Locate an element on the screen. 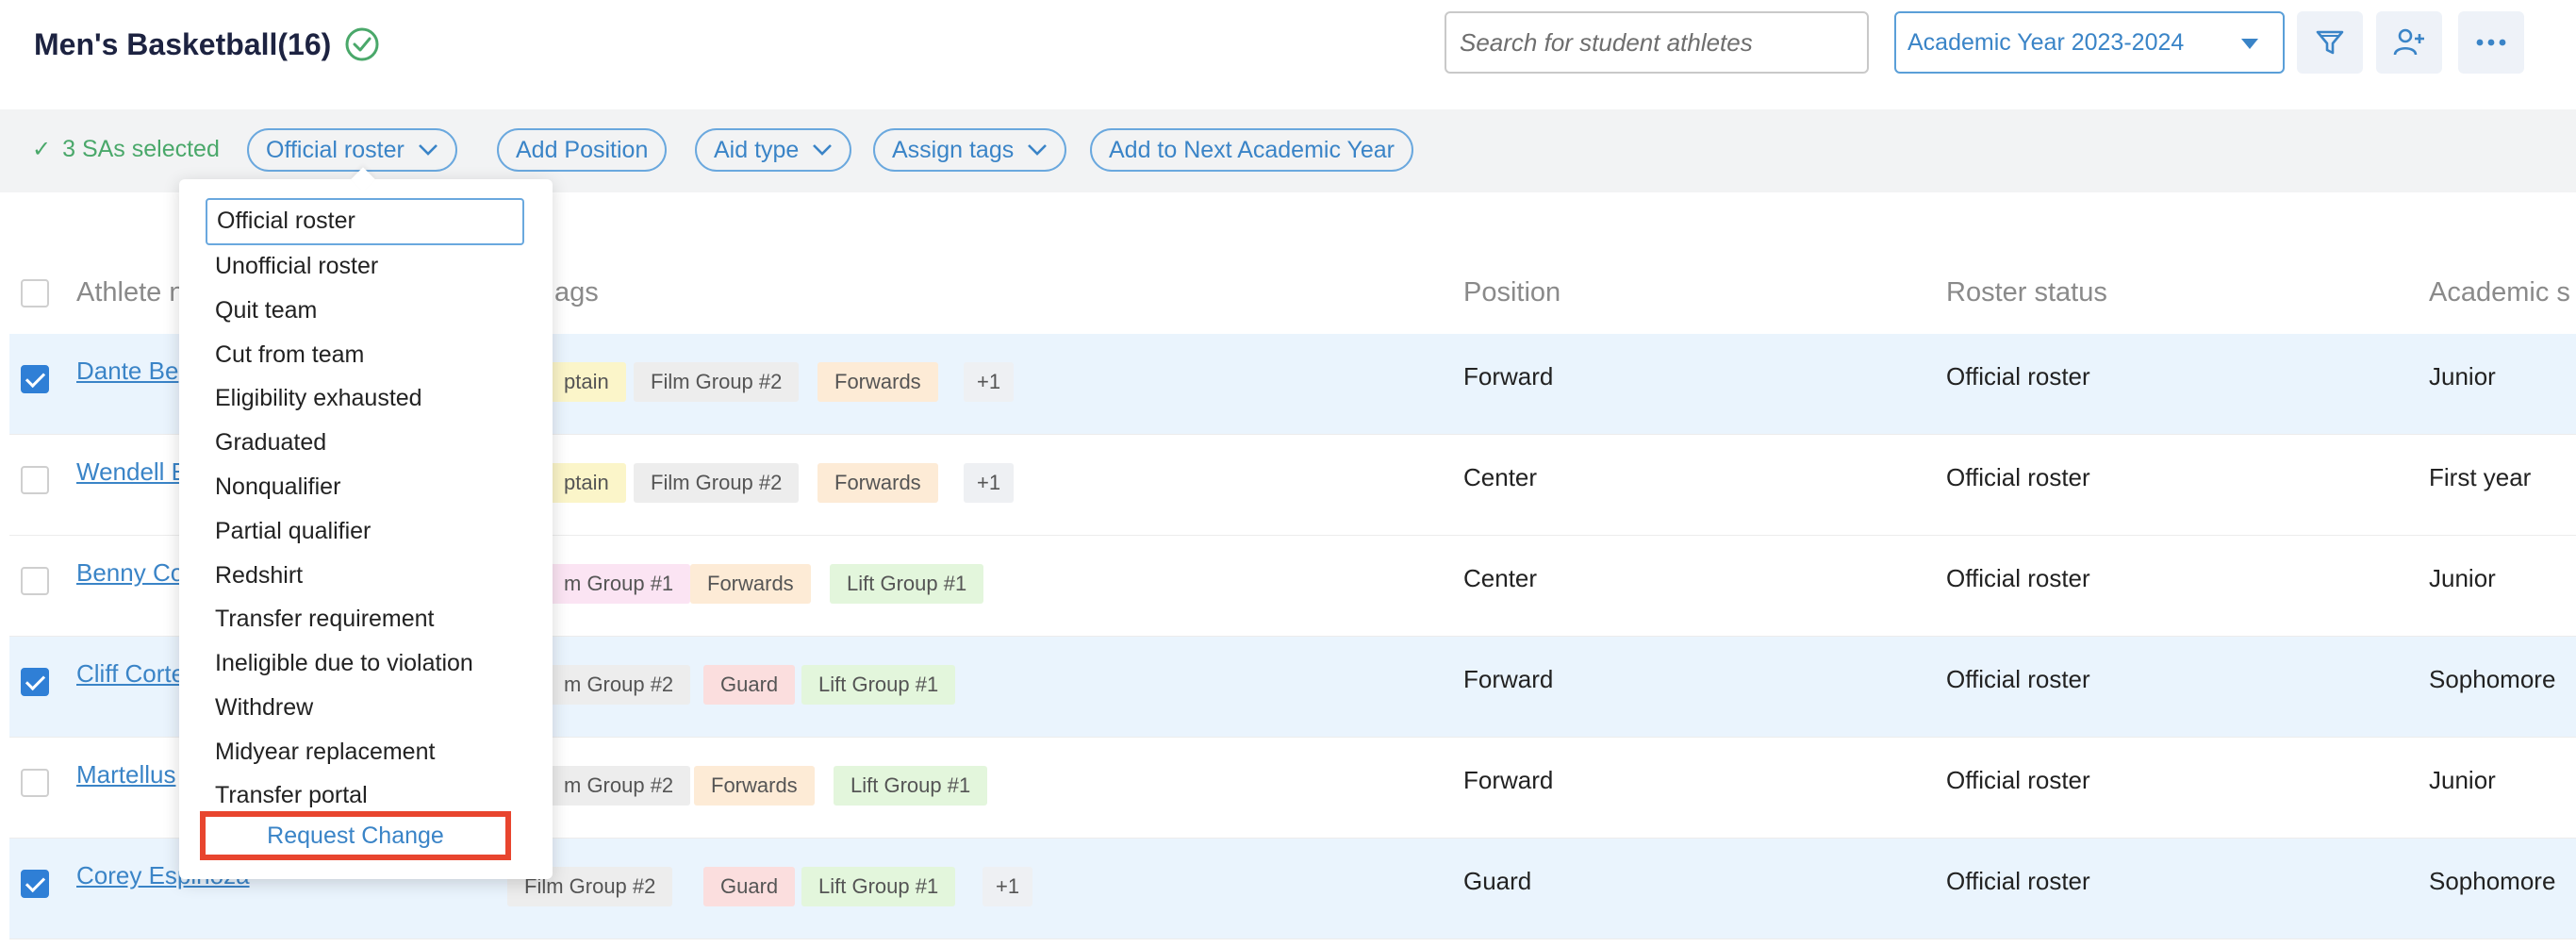 The width and height of the screenshot is (2576, 947). add-athlete-button is located at coordinates (2409, 42).